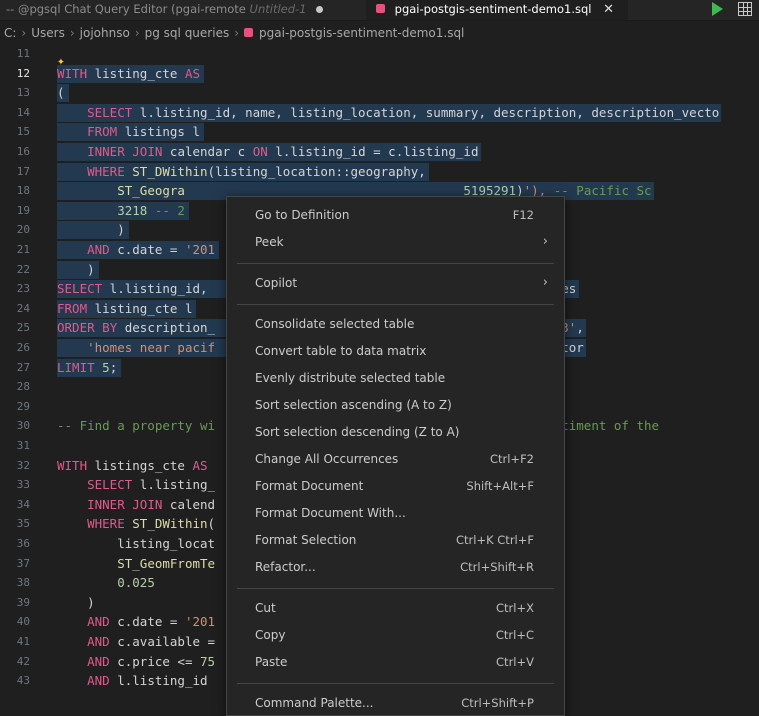  Describe the element at coordinates (23, 132) in the screenshot. I see `line-number: 15` at that location.